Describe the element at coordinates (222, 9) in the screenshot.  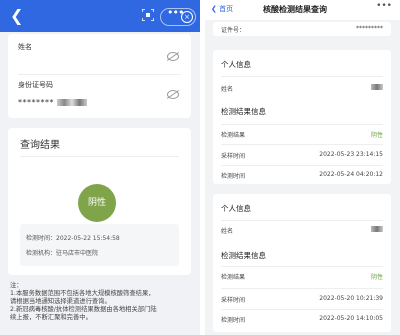
I see `back-button: ❮ 首页` at that location.